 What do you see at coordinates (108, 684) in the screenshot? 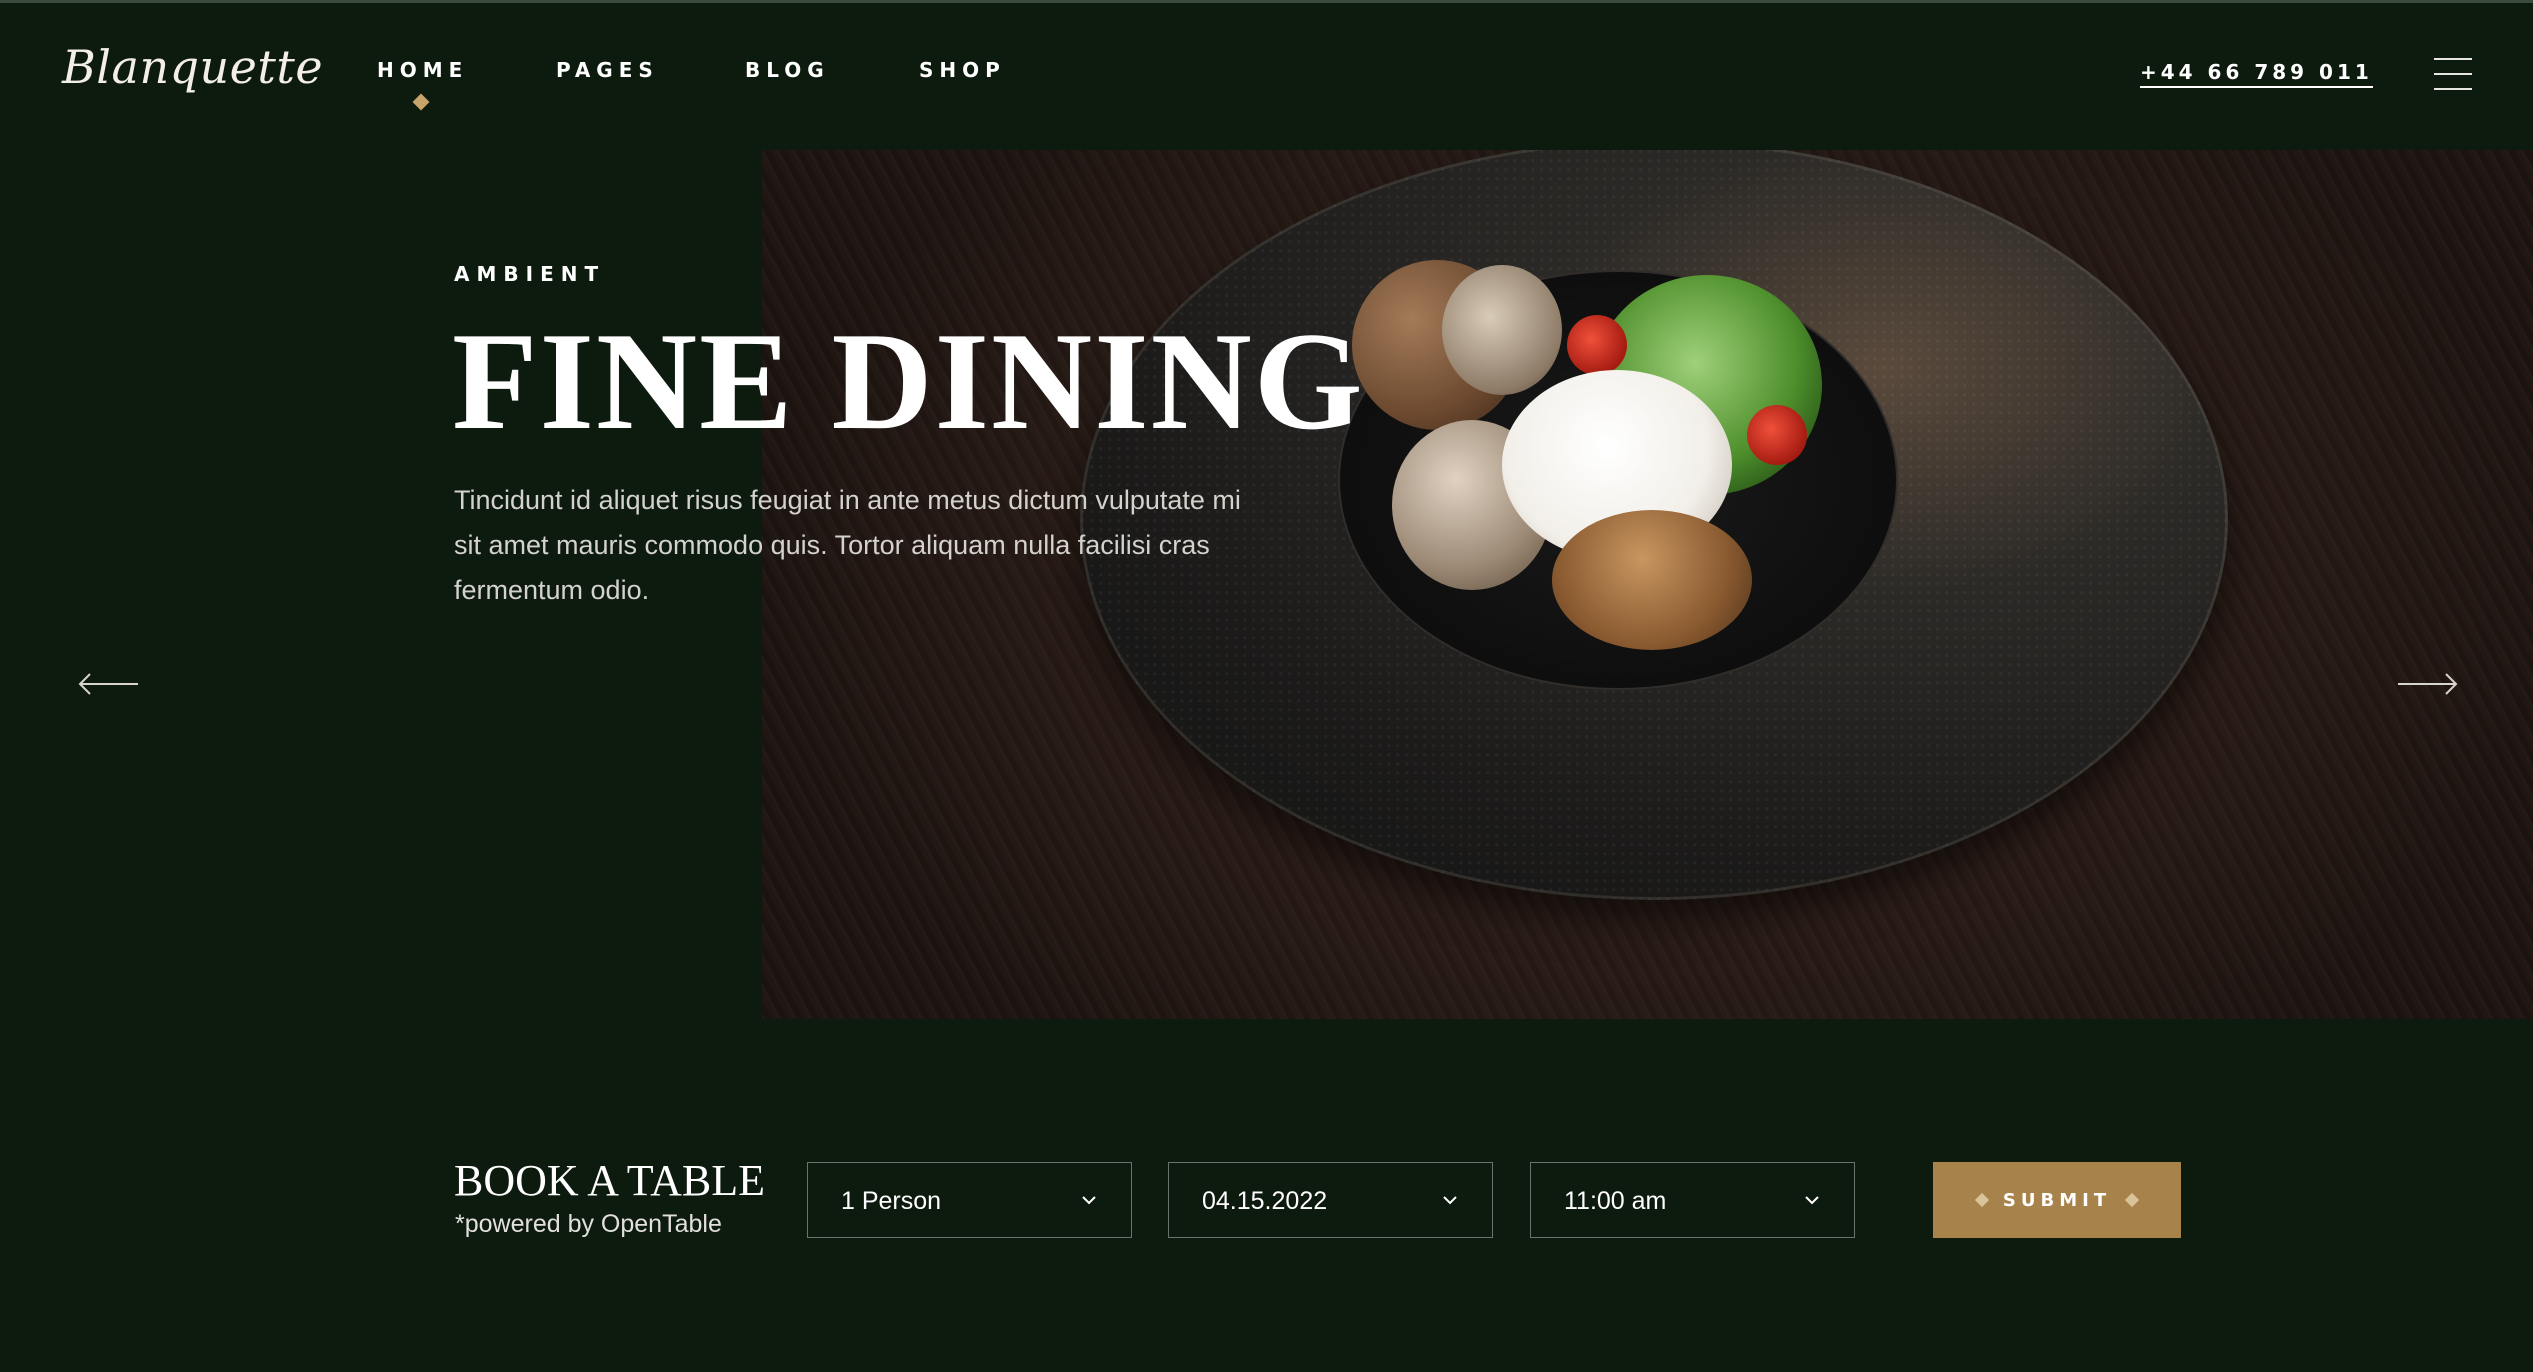
I see `arrow-left-icon` at bounding box center [108, 684].